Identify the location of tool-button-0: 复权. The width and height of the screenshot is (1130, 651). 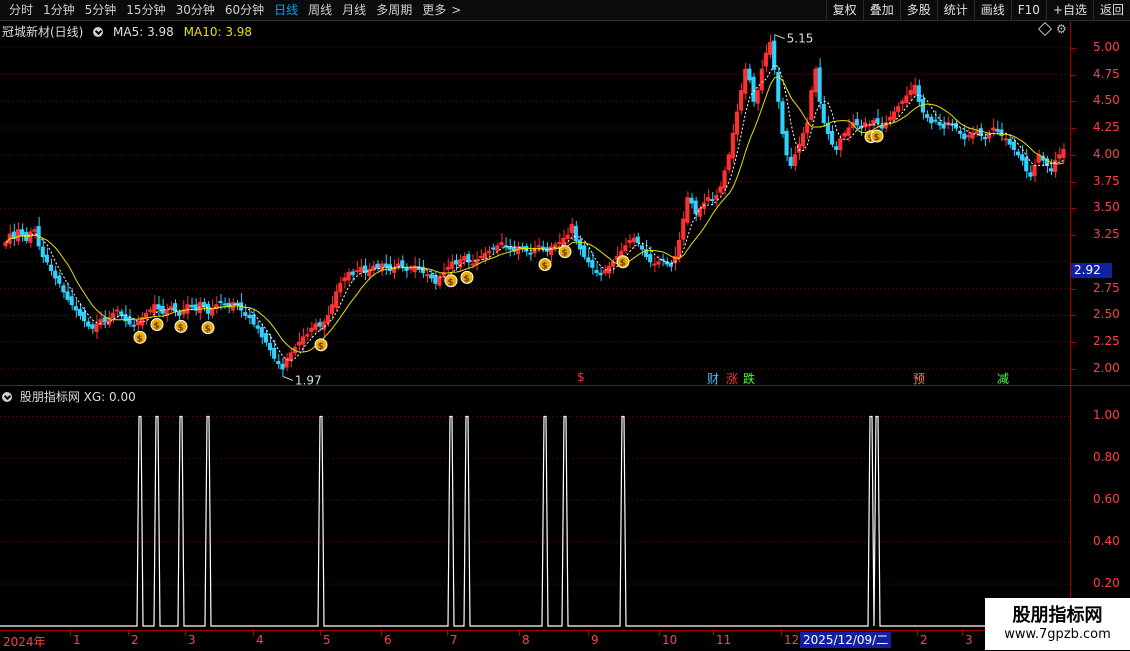
(844, 10).